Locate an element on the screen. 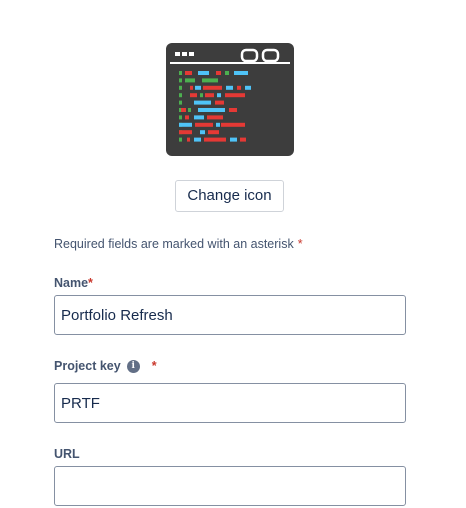  name-input is located at coordinates (230, 315).